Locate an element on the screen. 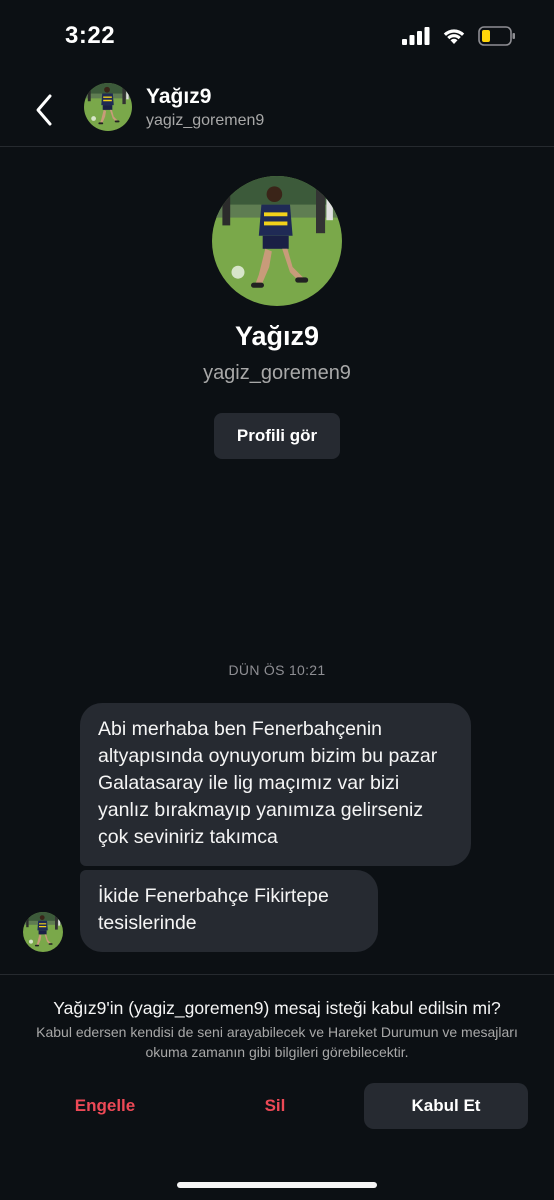  request-actions: Engelle Sil Kabul Et is located at coordinates (277, 1106).